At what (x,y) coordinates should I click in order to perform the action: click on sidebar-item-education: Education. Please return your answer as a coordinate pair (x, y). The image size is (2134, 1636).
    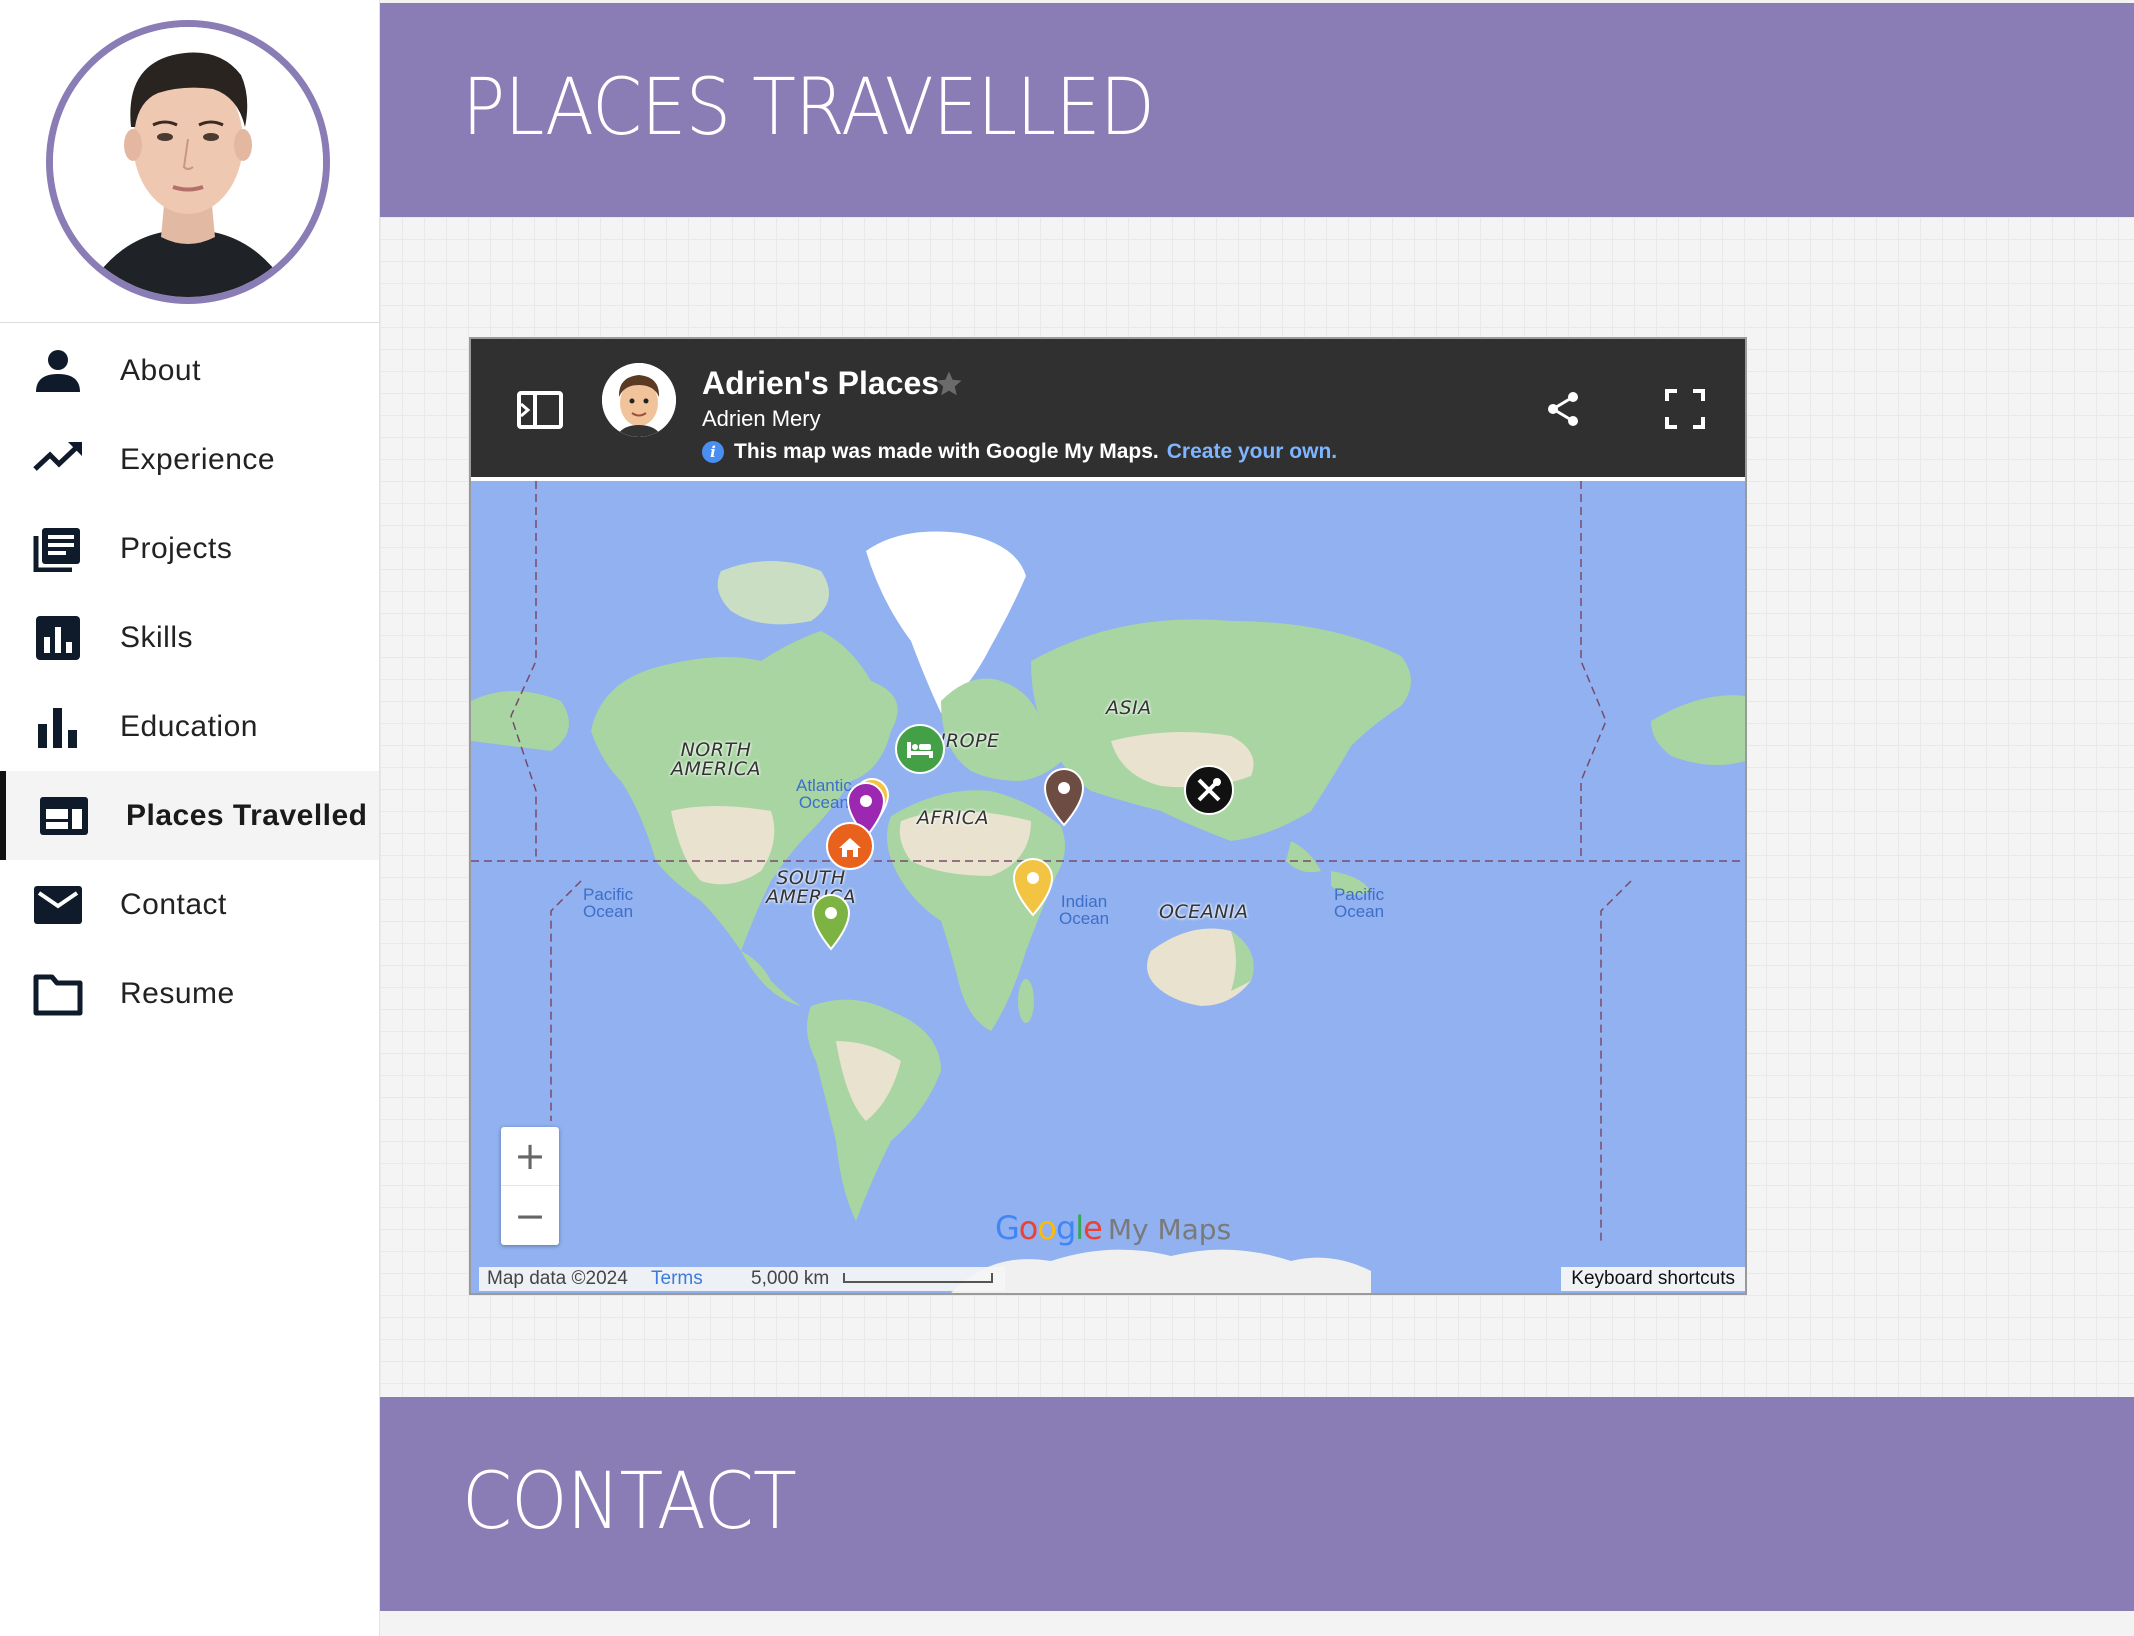
    Looking at the image, I should click on (189, 726).